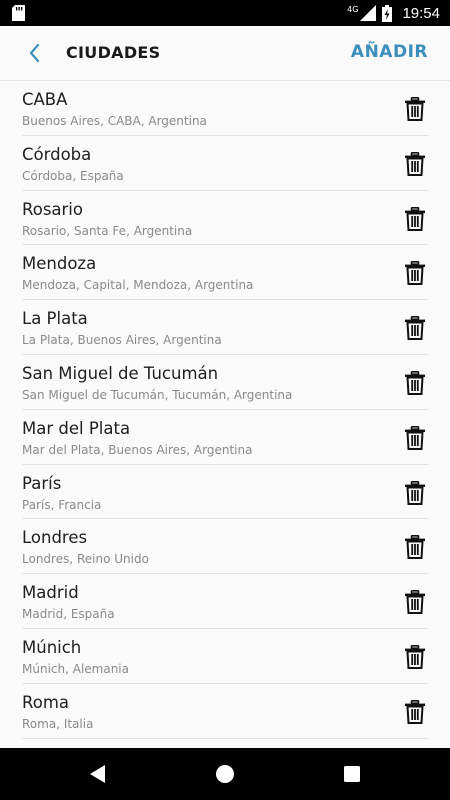 This screenshot has width=450, height=800. Describe the element at coordinates (55, 319) in the screenshot. I see `city-name: La Plata` at that location.